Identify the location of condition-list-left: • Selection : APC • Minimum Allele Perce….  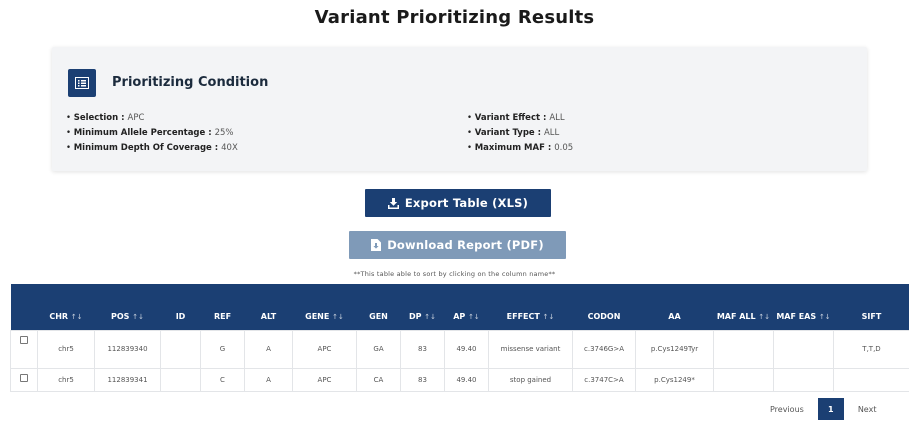
(152, 133).